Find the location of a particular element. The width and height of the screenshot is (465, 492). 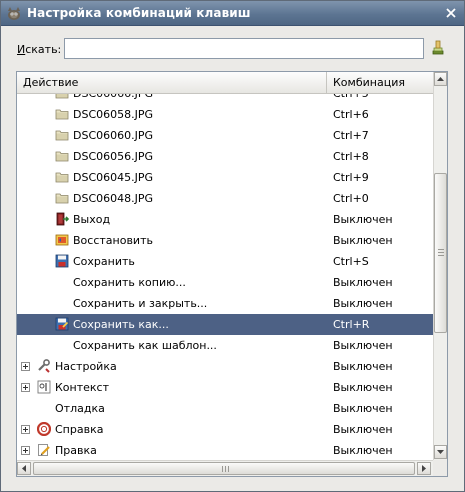

save-icon is located at coordinates (62, 261).